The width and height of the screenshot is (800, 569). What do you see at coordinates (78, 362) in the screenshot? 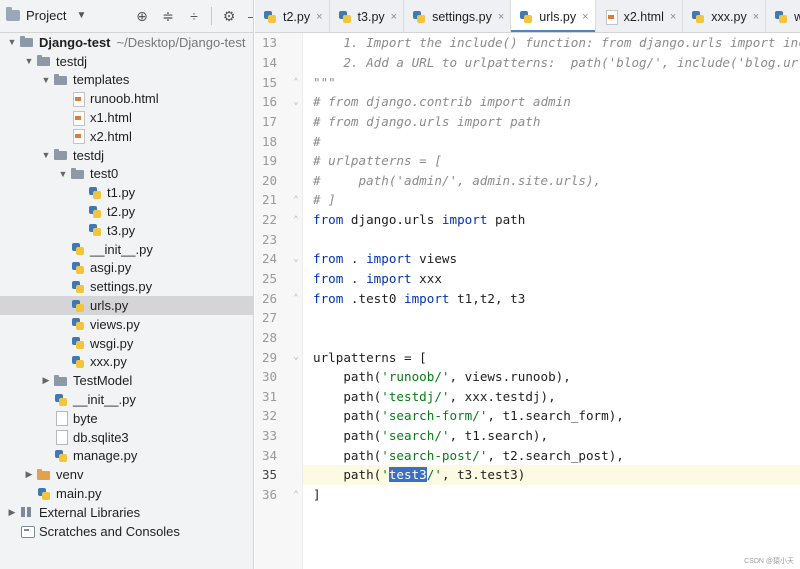
I see `python-file-icon` at bounding box center [78, 362].